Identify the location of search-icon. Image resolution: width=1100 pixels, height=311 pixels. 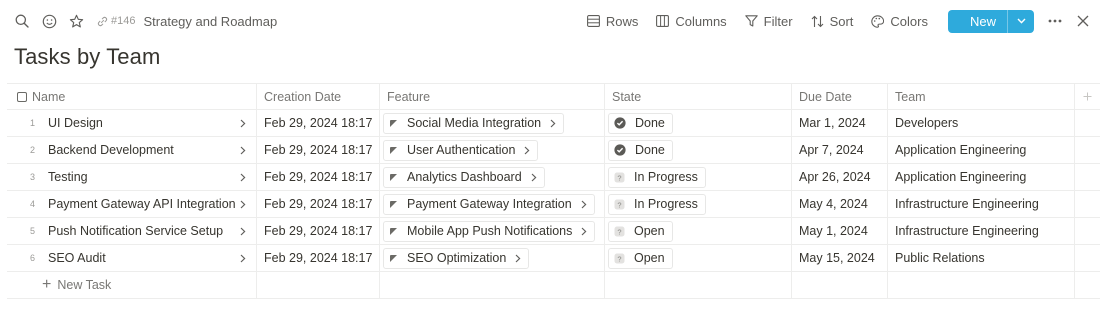
(22, 21).